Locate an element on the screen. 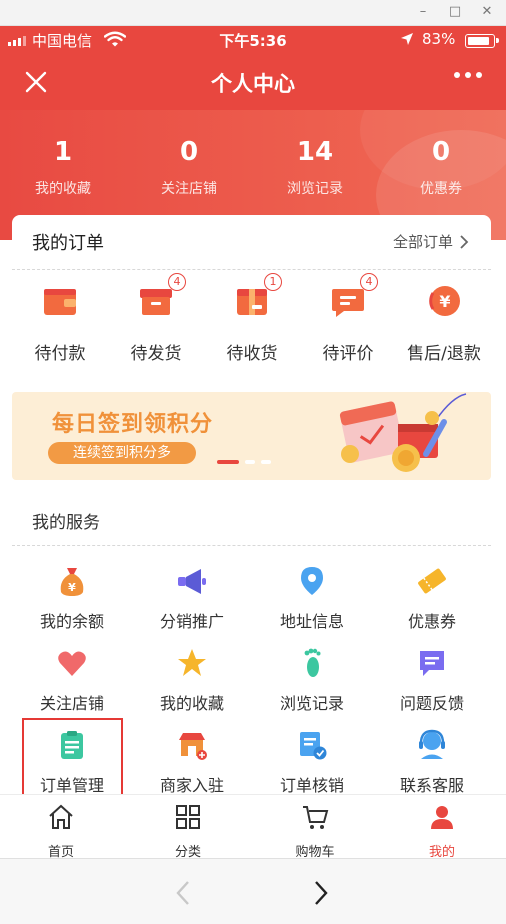 The image size is (506, 924). ticket-icon is located at coordinates (432, 581).